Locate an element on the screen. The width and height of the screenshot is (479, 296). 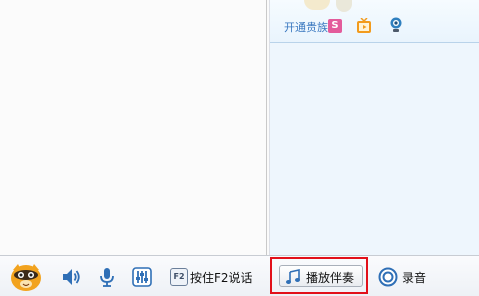
vip-link: 开通贵族 is located at coordinates (306, 27).